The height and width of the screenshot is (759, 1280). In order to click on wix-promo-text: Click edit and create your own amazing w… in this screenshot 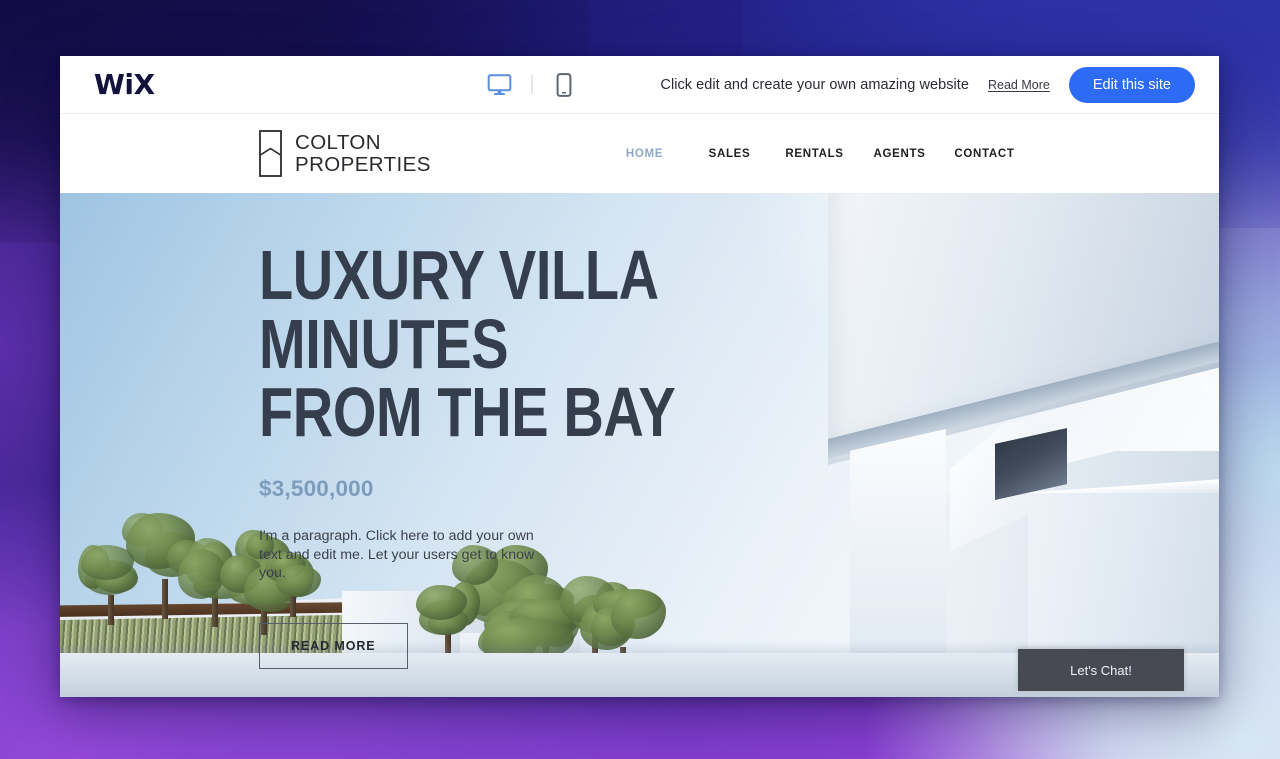, I will do `click(814, 84)`.